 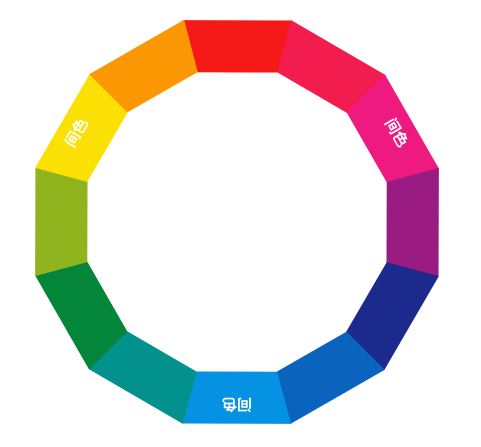 What do you see at coordinates (237, 46) in the screenshot?
I see `segment-red` at bounding box center [237, 46].